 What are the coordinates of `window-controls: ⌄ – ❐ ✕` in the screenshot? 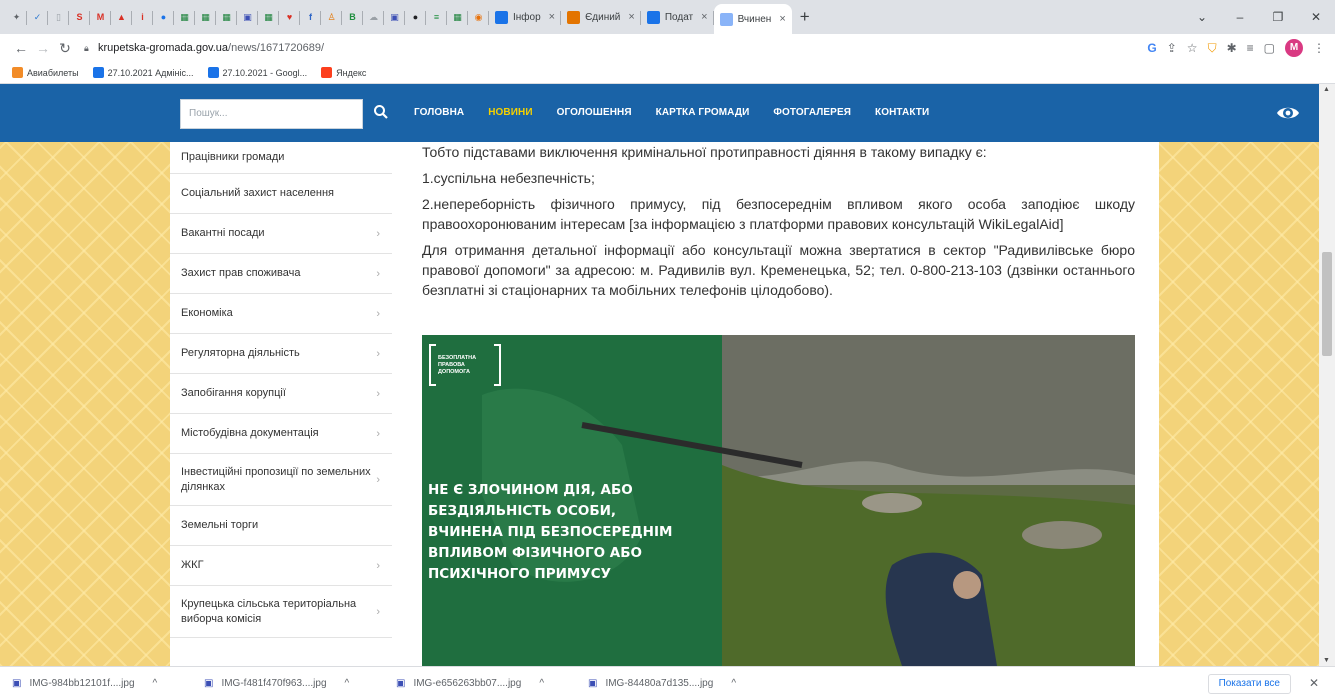 It's located at (1259, 17).